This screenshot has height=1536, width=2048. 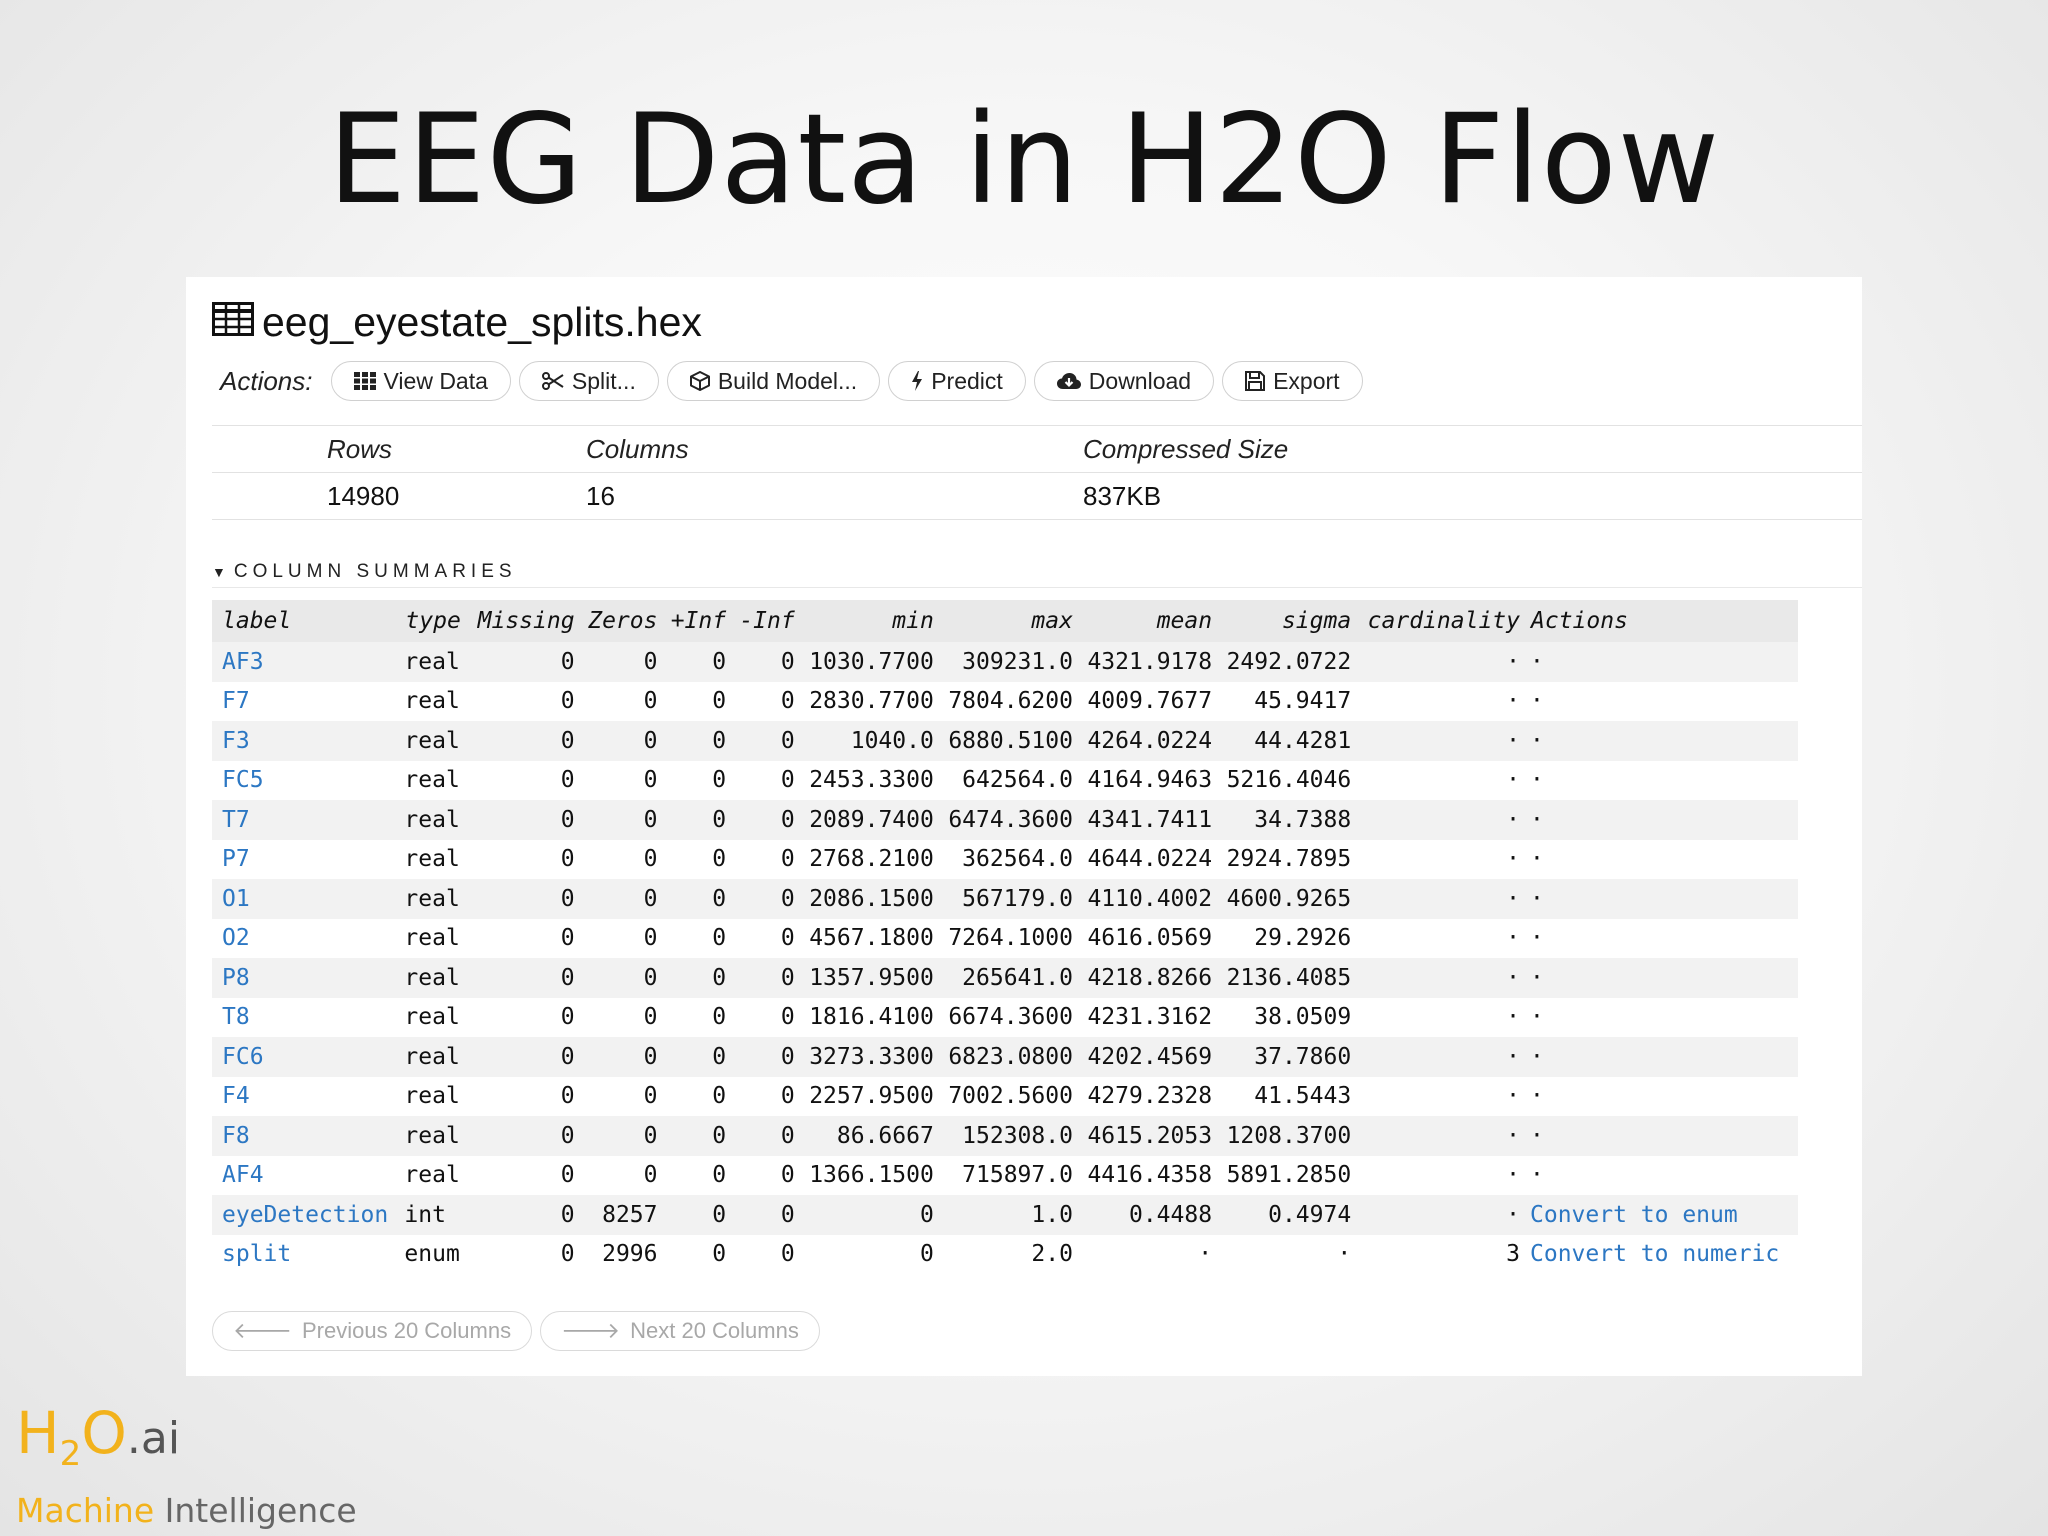 What do you see at coordinates (1664, 1215) in the screenshot?
I see `convert-action-link: Convert to enum` at bounding box center [1664, 1215].